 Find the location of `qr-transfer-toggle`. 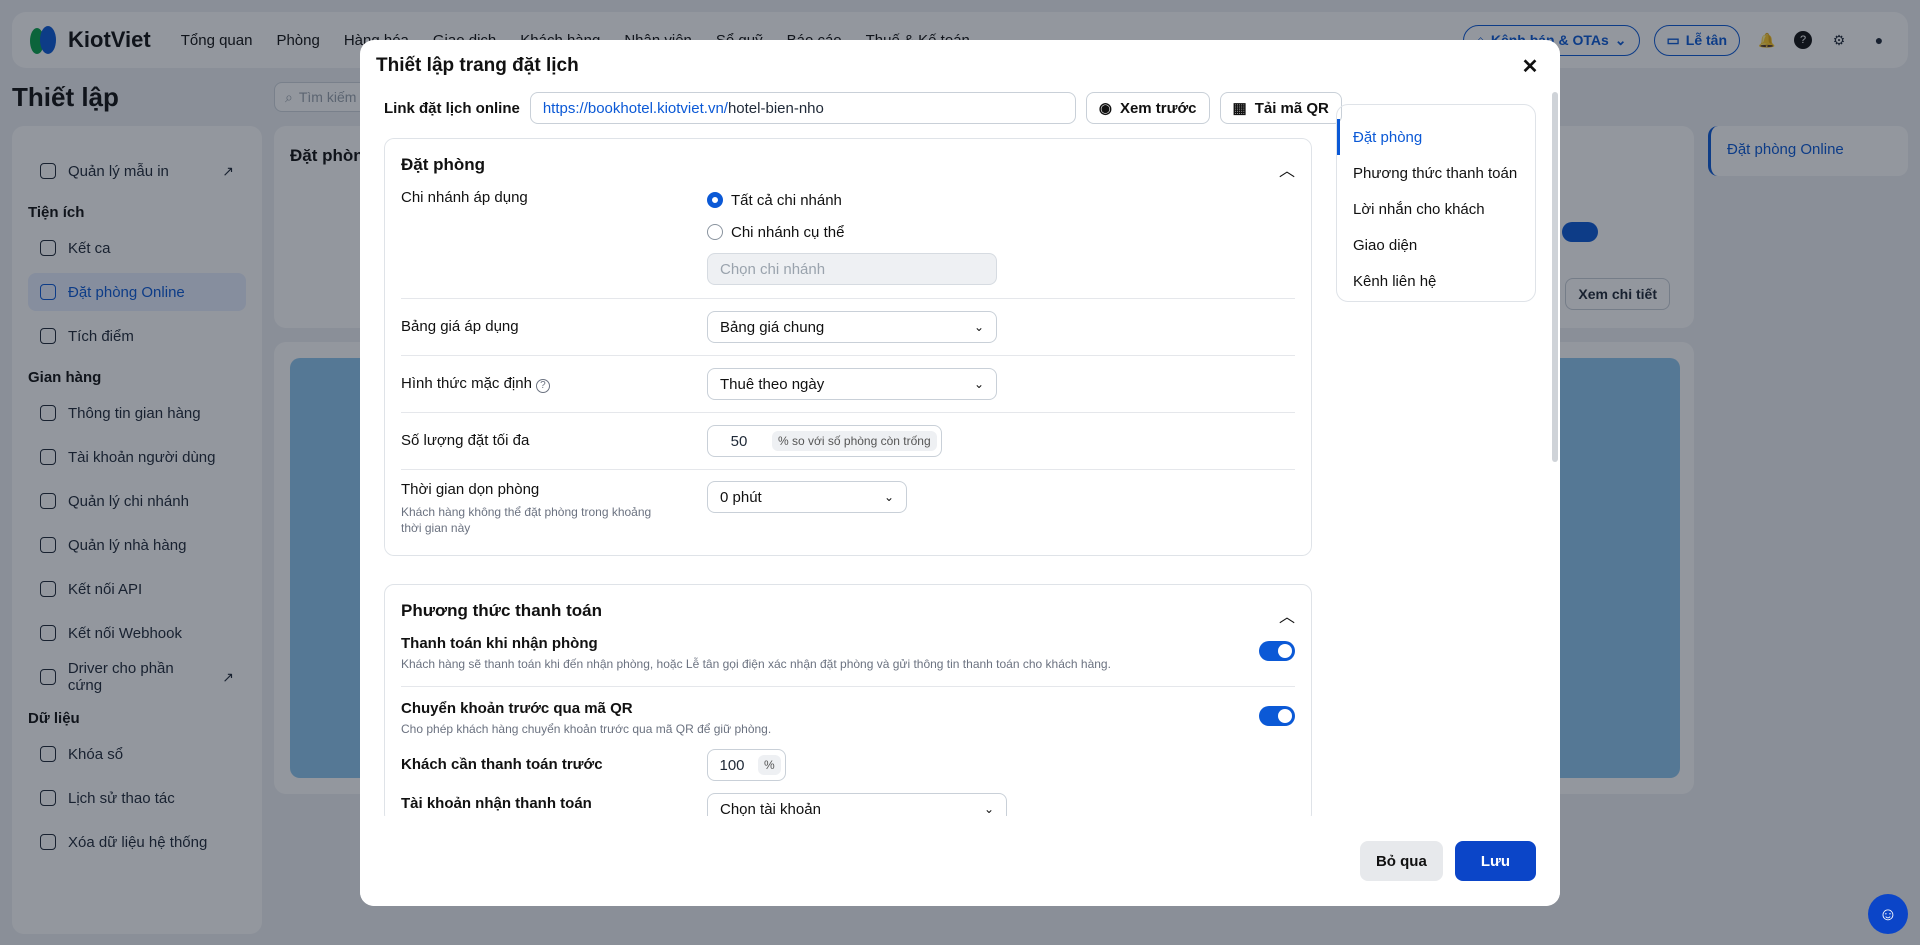

qr-transfer-toggle is located at coordinates (1277, 716).